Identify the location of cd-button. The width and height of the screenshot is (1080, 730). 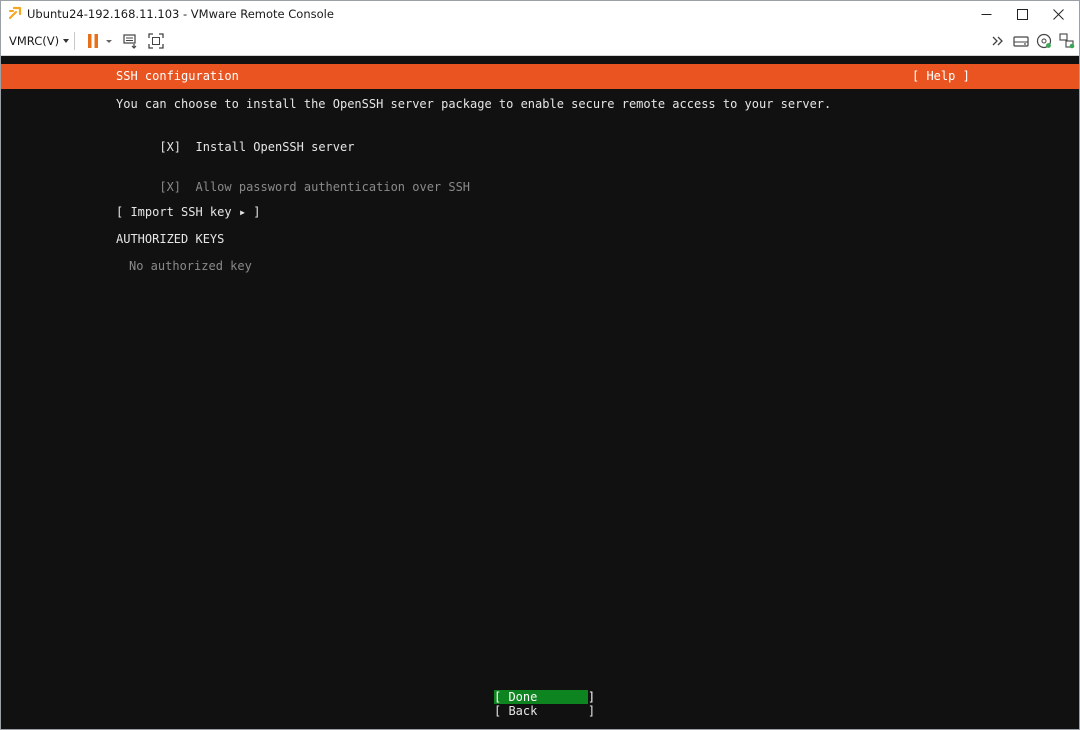
(1044, 41).